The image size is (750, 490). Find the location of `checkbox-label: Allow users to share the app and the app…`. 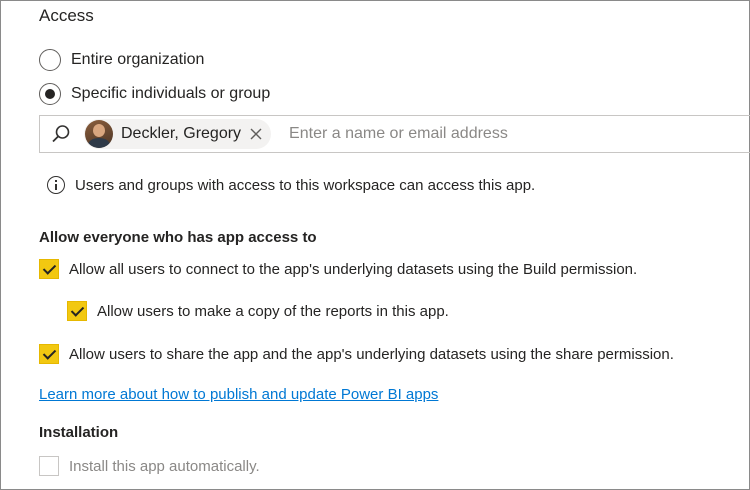

checkbox-label: Allow users to share the app and the app… is located at coordinates (371, 354).